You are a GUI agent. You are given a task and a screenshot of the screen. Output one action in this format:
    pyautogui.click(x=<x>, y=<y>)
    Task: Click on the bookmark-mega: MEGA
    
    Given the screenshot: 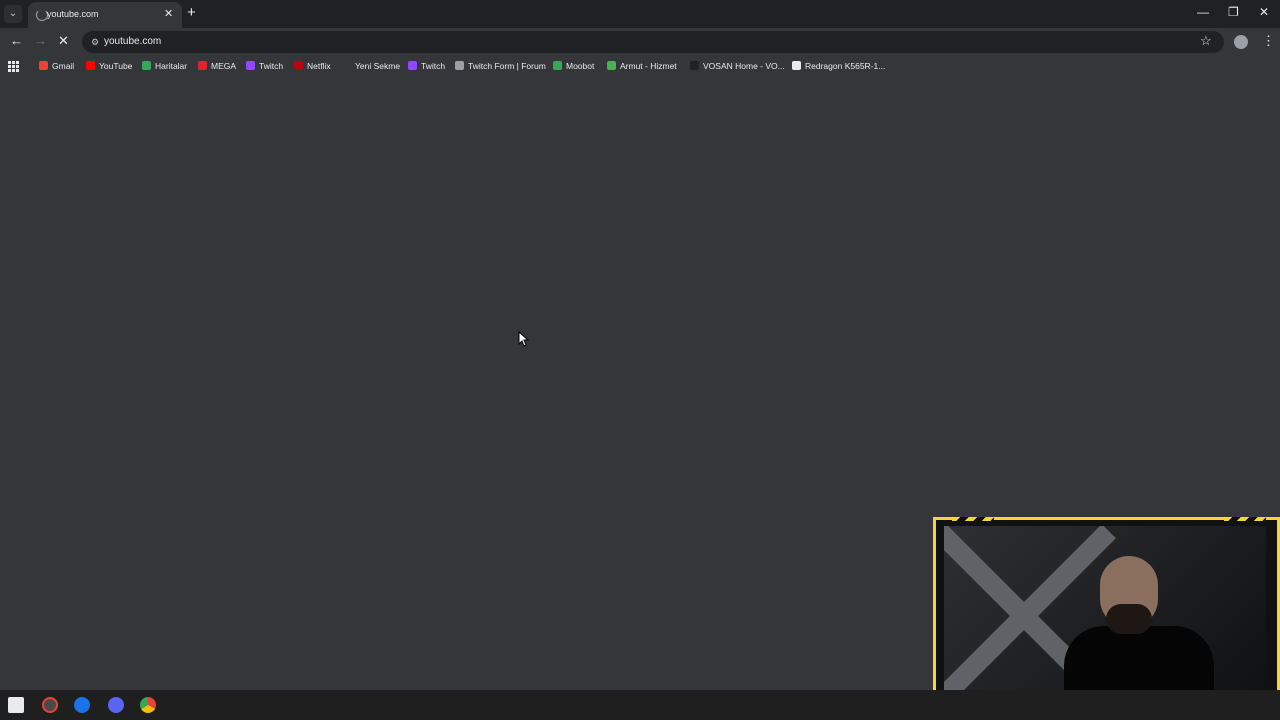 What is the action you would take?
    pyautogui.click(x=217, y=66)
    